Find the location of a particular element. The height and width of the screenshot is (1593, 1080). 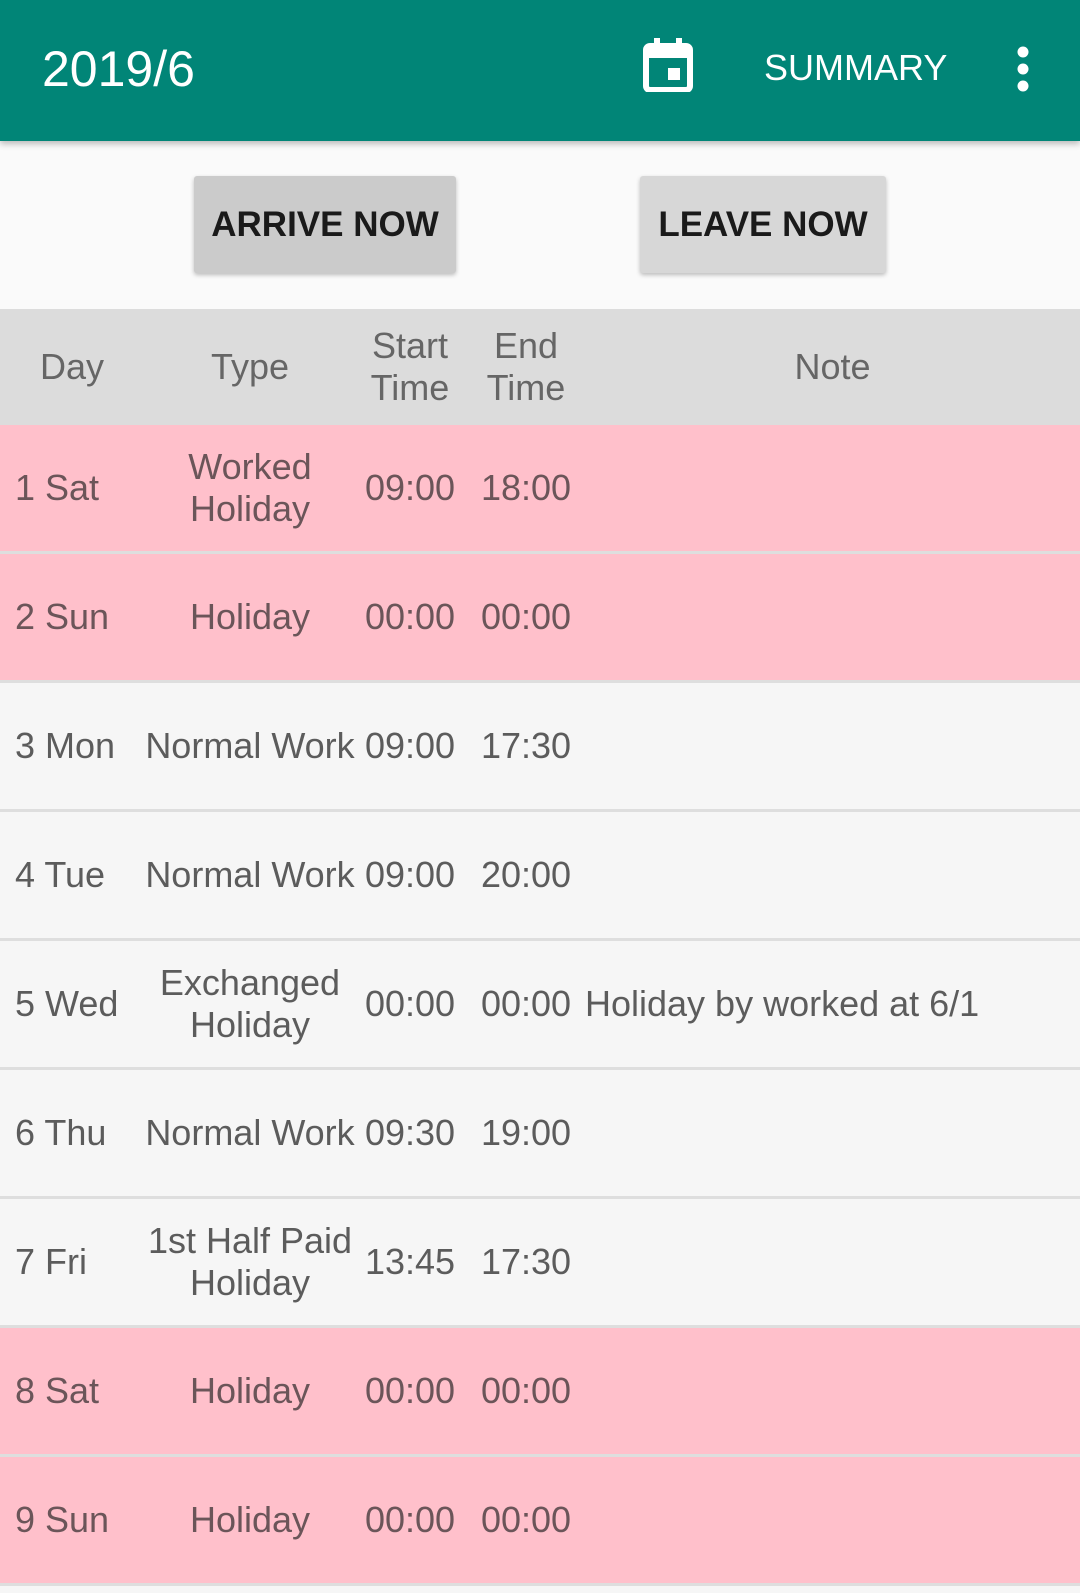

header-day: Day is located at coordinates (72, 366).